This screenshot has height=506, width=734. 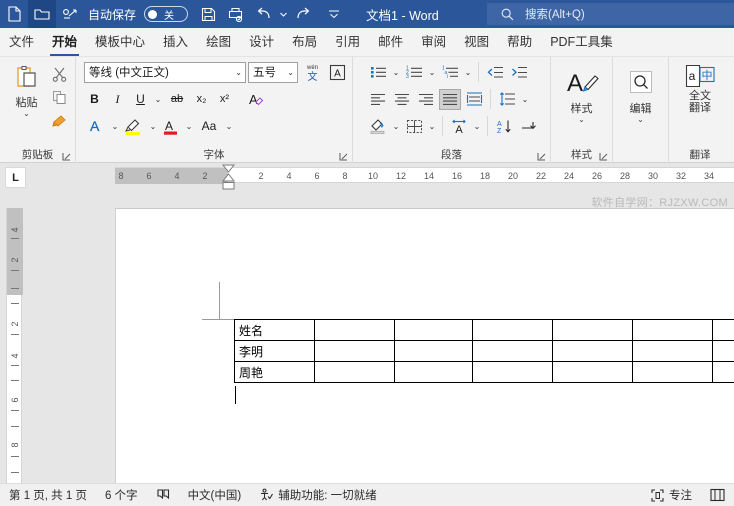 What do you see at coordinates (717, 495) in the screenshot?
I see `read-mode-icon` at bounding box center [717, 495].